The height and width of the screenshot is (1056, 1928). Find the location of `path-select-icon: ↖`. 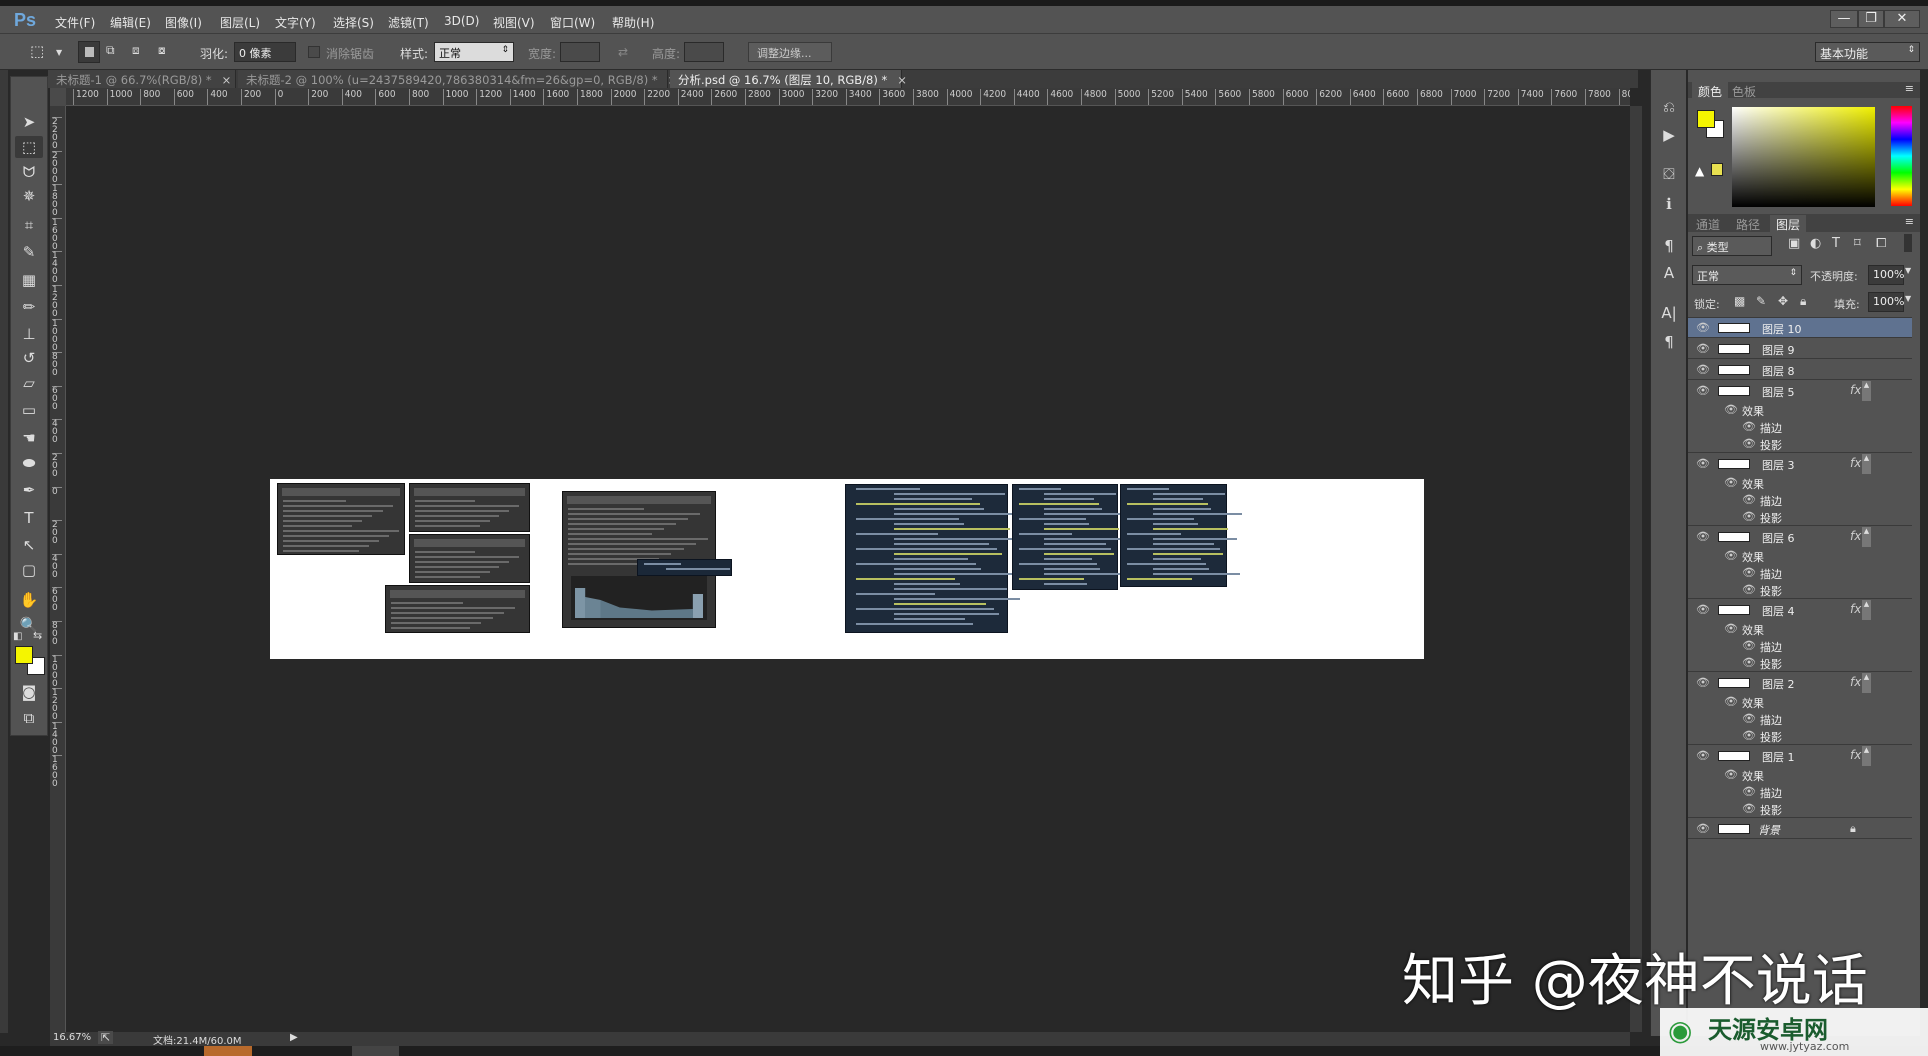

path-select-icon: ↖ is located at coordinates (29, 545).